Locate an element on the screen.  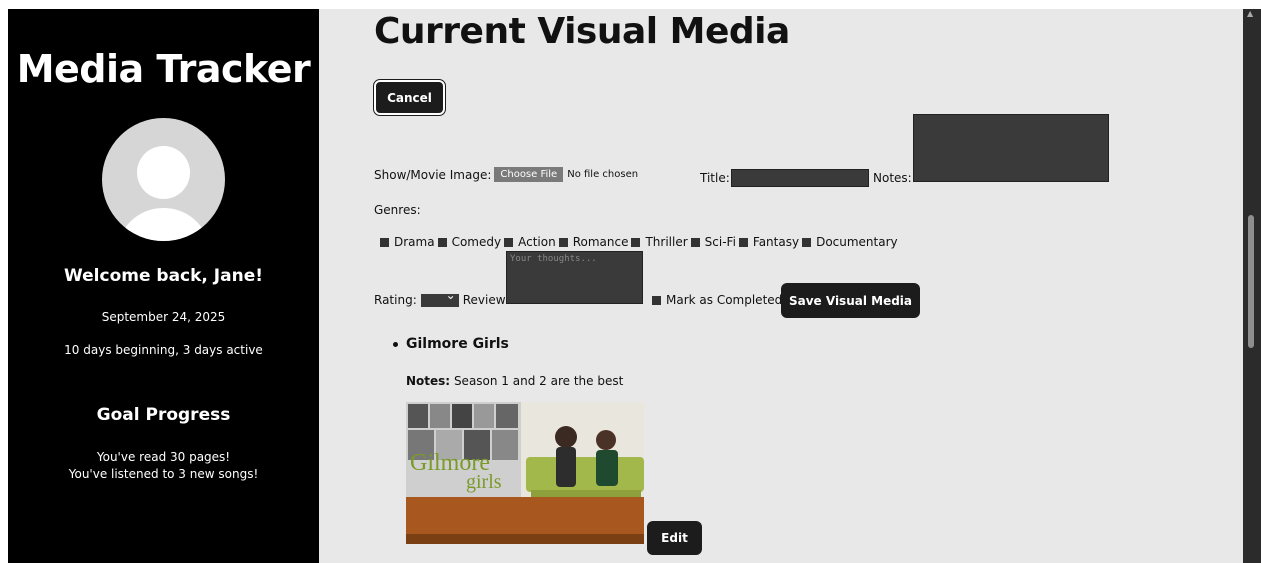
bullet is located at coordinates (395, 344).